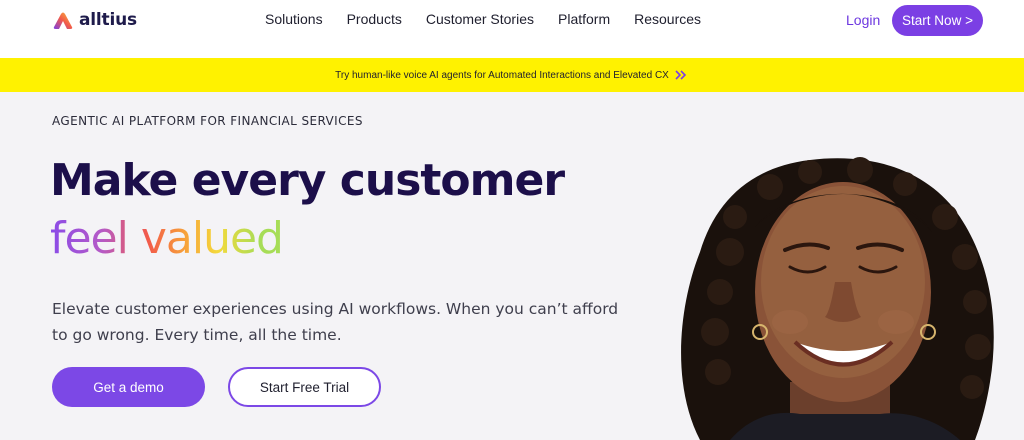 This screenshot has height=440, width=1024. I want to click on nav-link-customer-stories: Customer Stories, so click(480, 19).